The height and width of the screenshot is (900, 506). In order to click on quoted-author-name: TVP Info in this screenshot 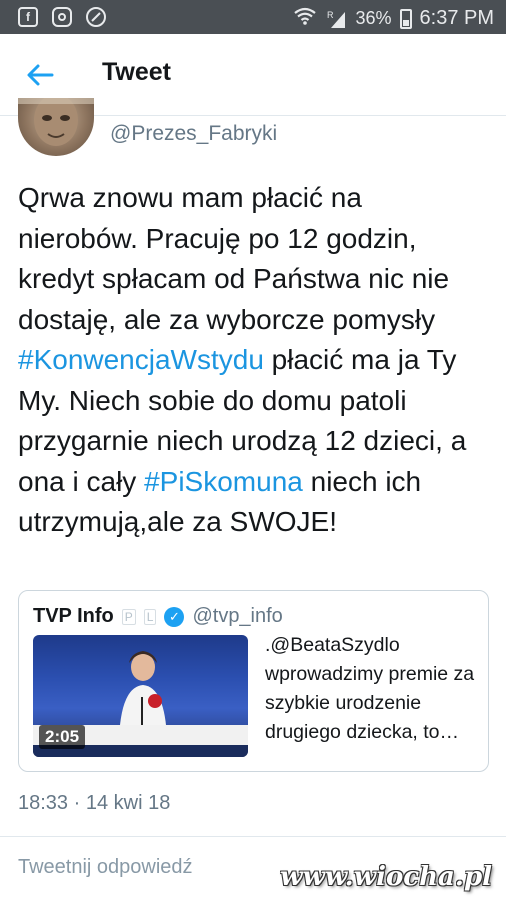, I will do `click(73, 616)`.